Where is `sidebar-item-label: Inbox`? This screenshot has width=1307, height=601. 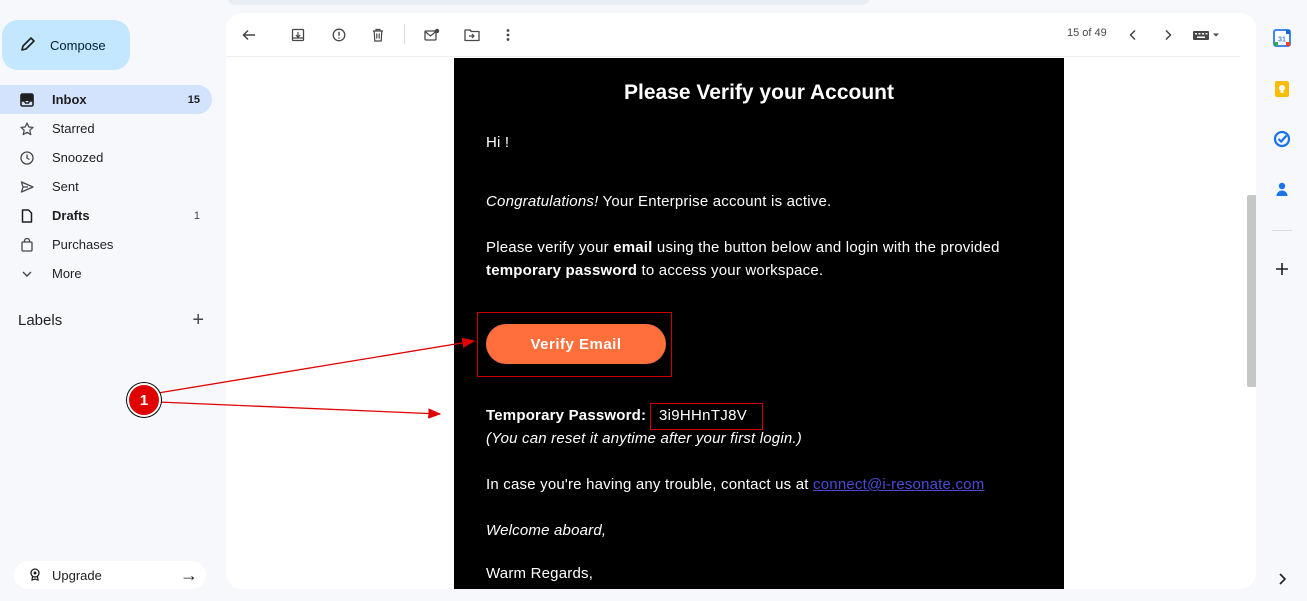 sidebar-item-label: Inbox is located at coordinates (69, 99).